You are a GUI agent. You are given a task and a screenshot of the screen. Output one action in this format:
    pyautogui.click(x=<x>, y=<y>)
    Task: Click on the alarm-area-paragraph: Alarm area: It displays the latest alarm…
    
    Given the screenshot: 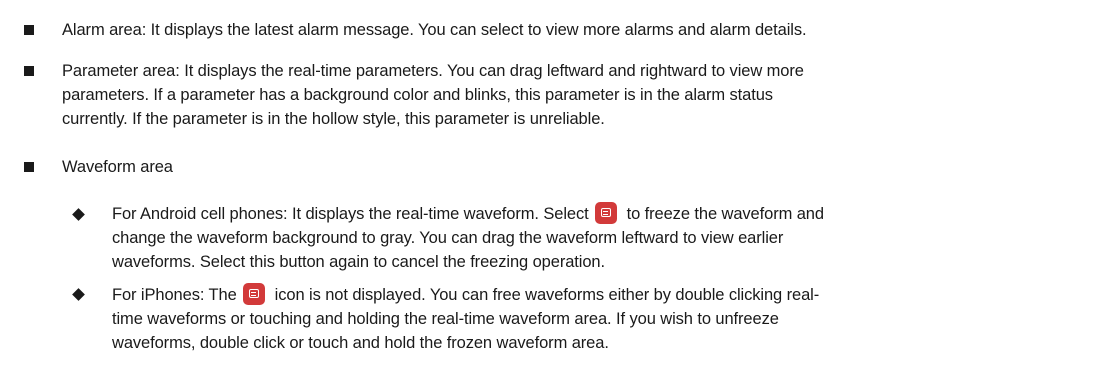 What is the action you would take?
    pyautogui.click(x=434, y=30)
    